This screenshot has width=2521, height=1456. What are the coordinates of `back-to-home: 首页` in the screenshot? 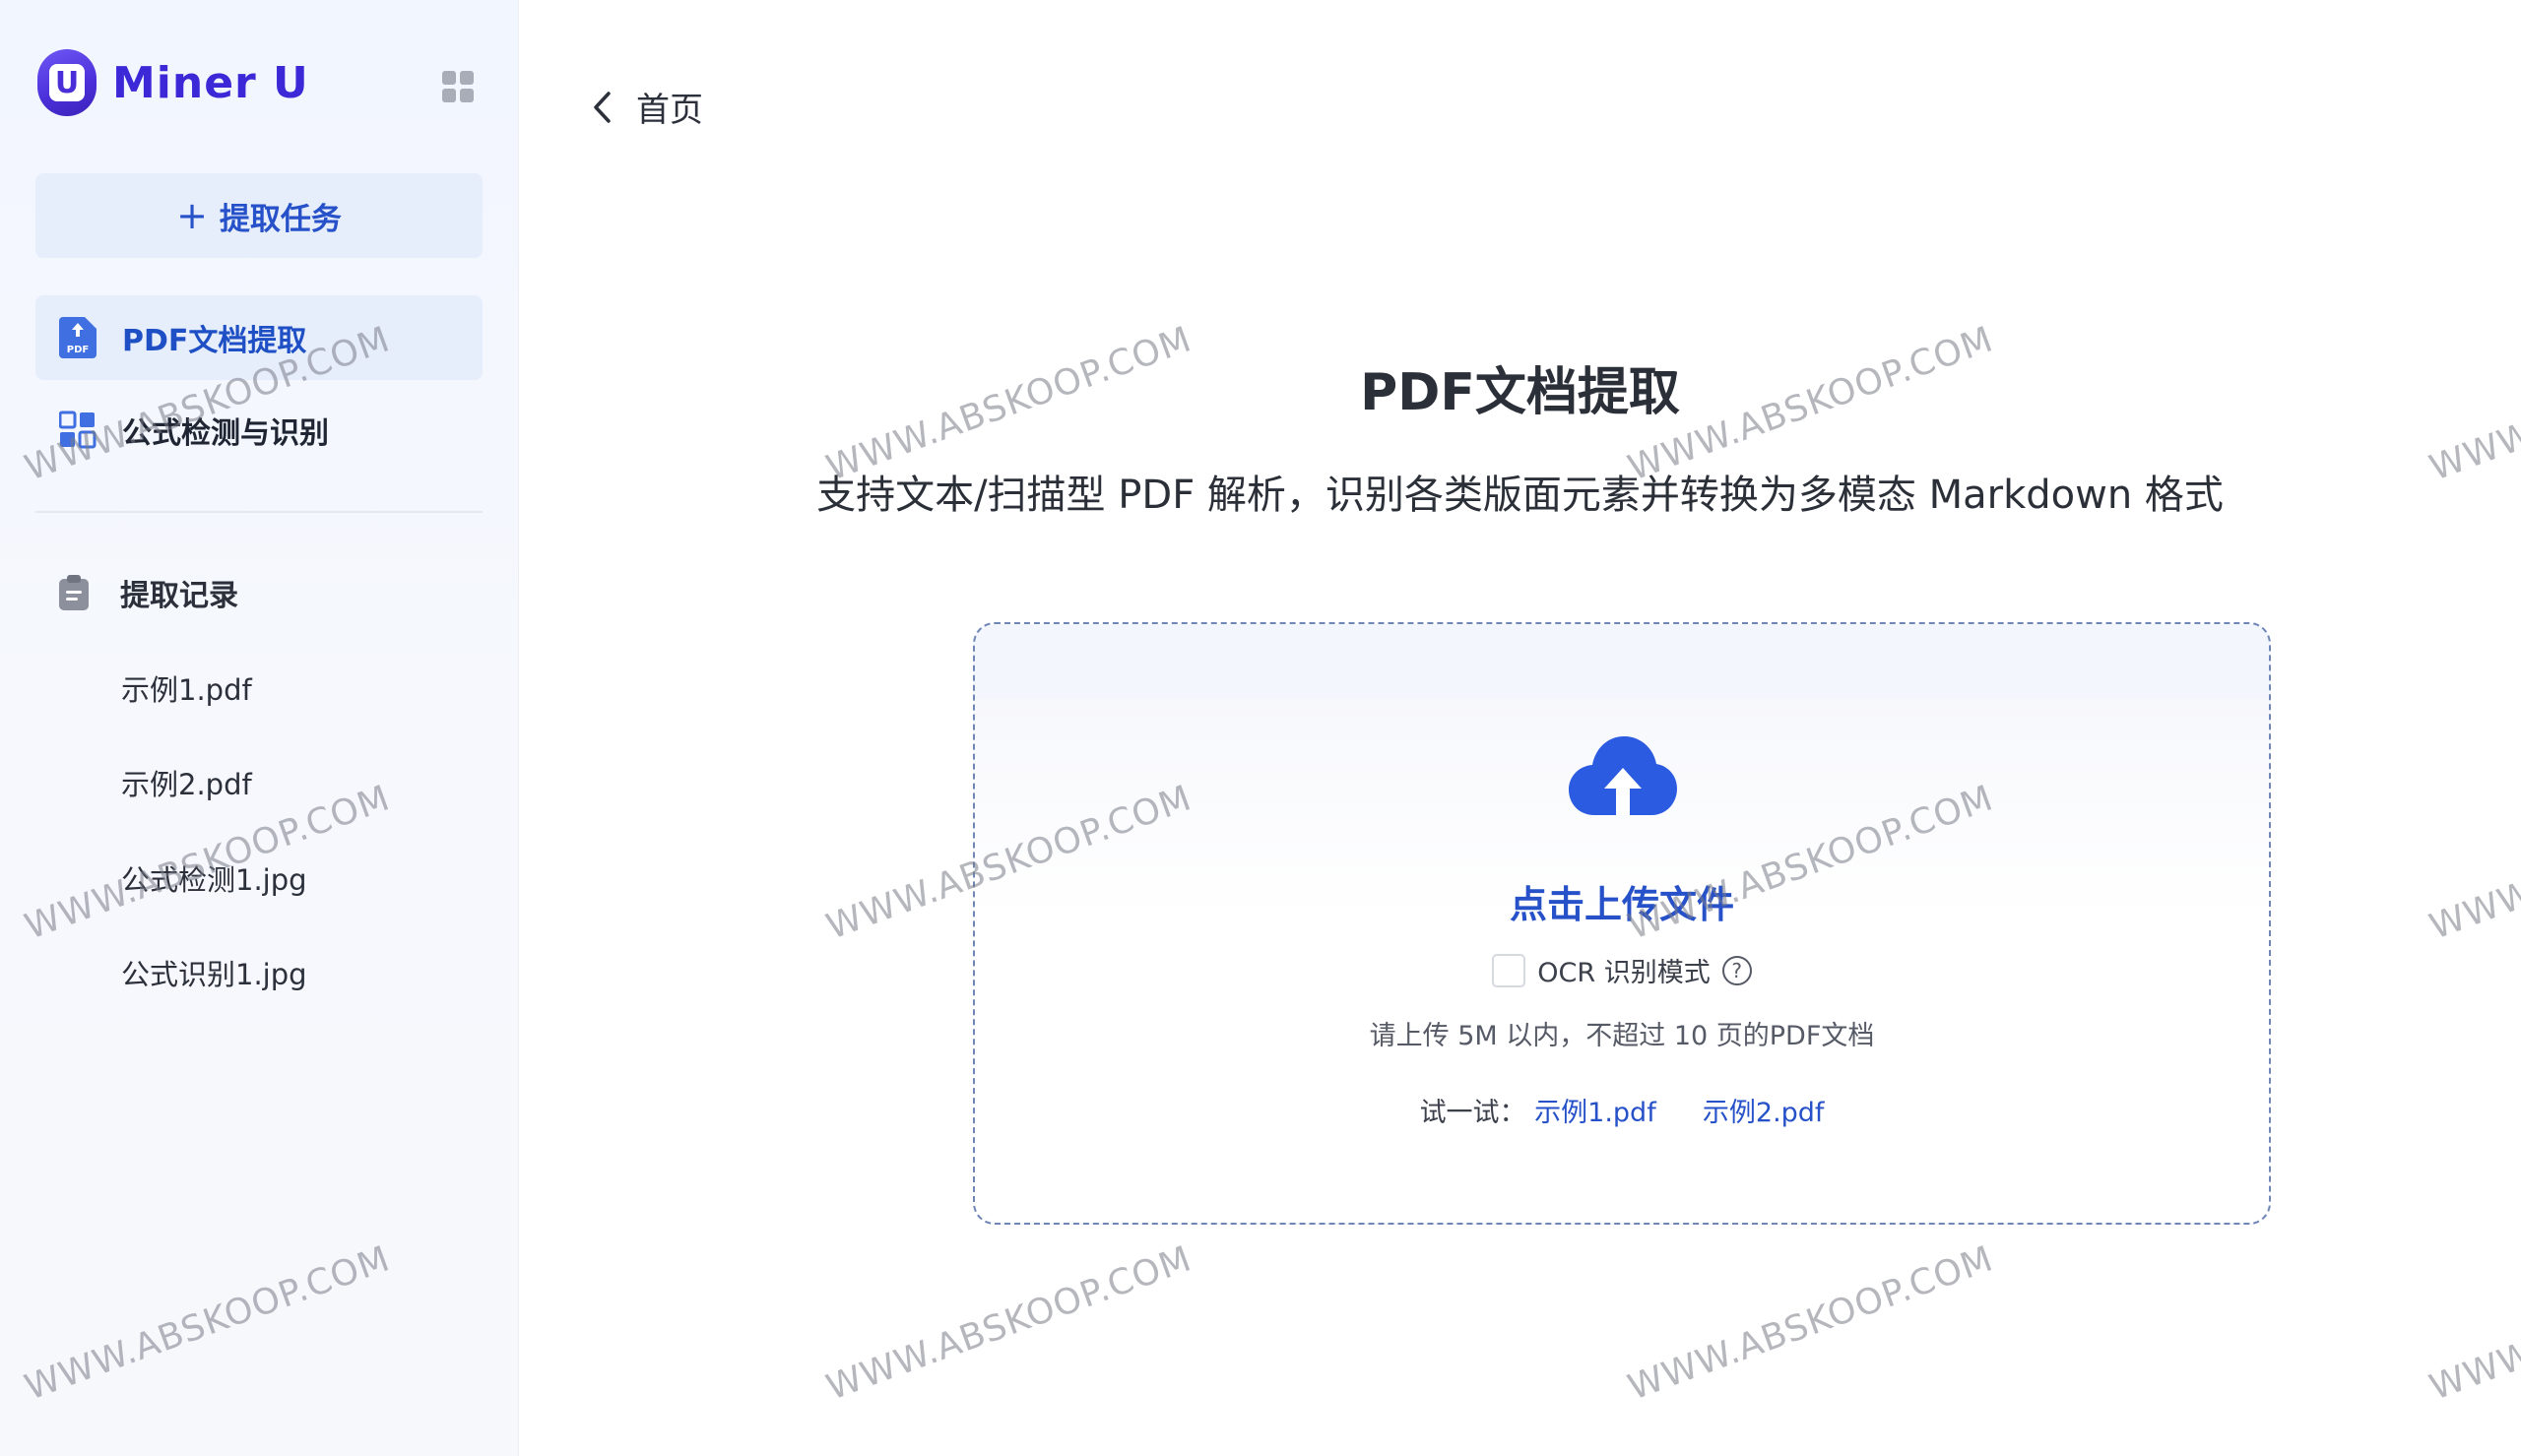 It's located at (647, 107).